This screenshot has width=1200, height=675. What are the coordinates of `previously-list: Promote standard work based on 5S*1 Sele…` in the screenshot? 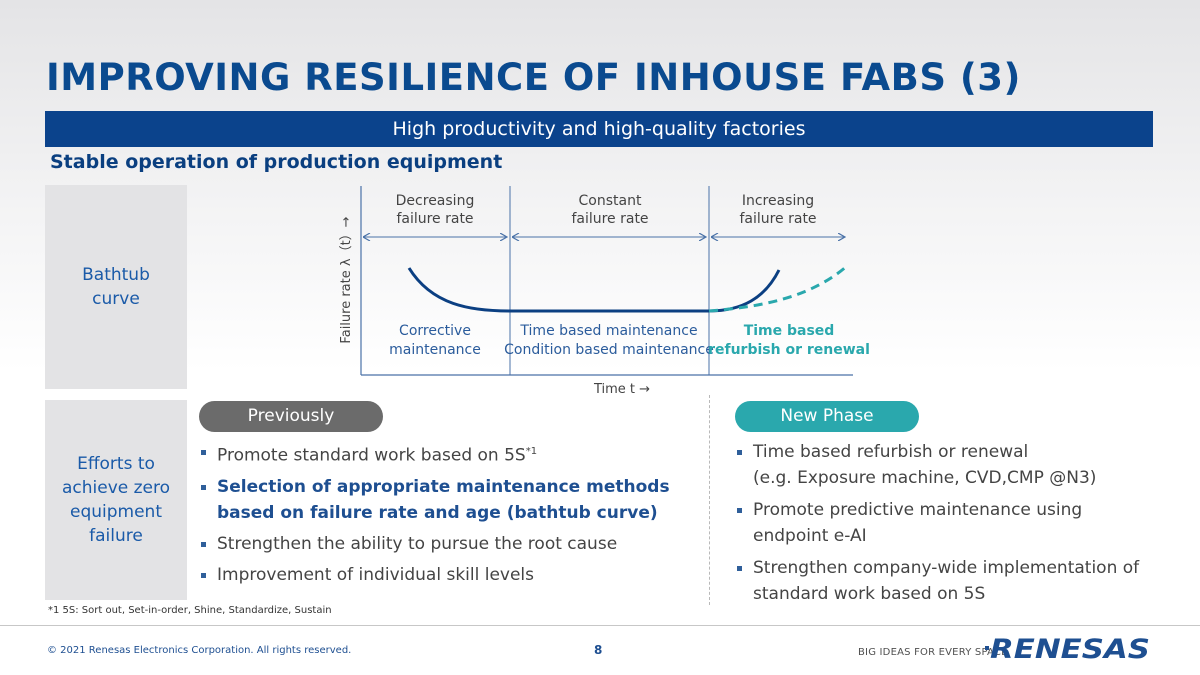 It's located at (456, 516).